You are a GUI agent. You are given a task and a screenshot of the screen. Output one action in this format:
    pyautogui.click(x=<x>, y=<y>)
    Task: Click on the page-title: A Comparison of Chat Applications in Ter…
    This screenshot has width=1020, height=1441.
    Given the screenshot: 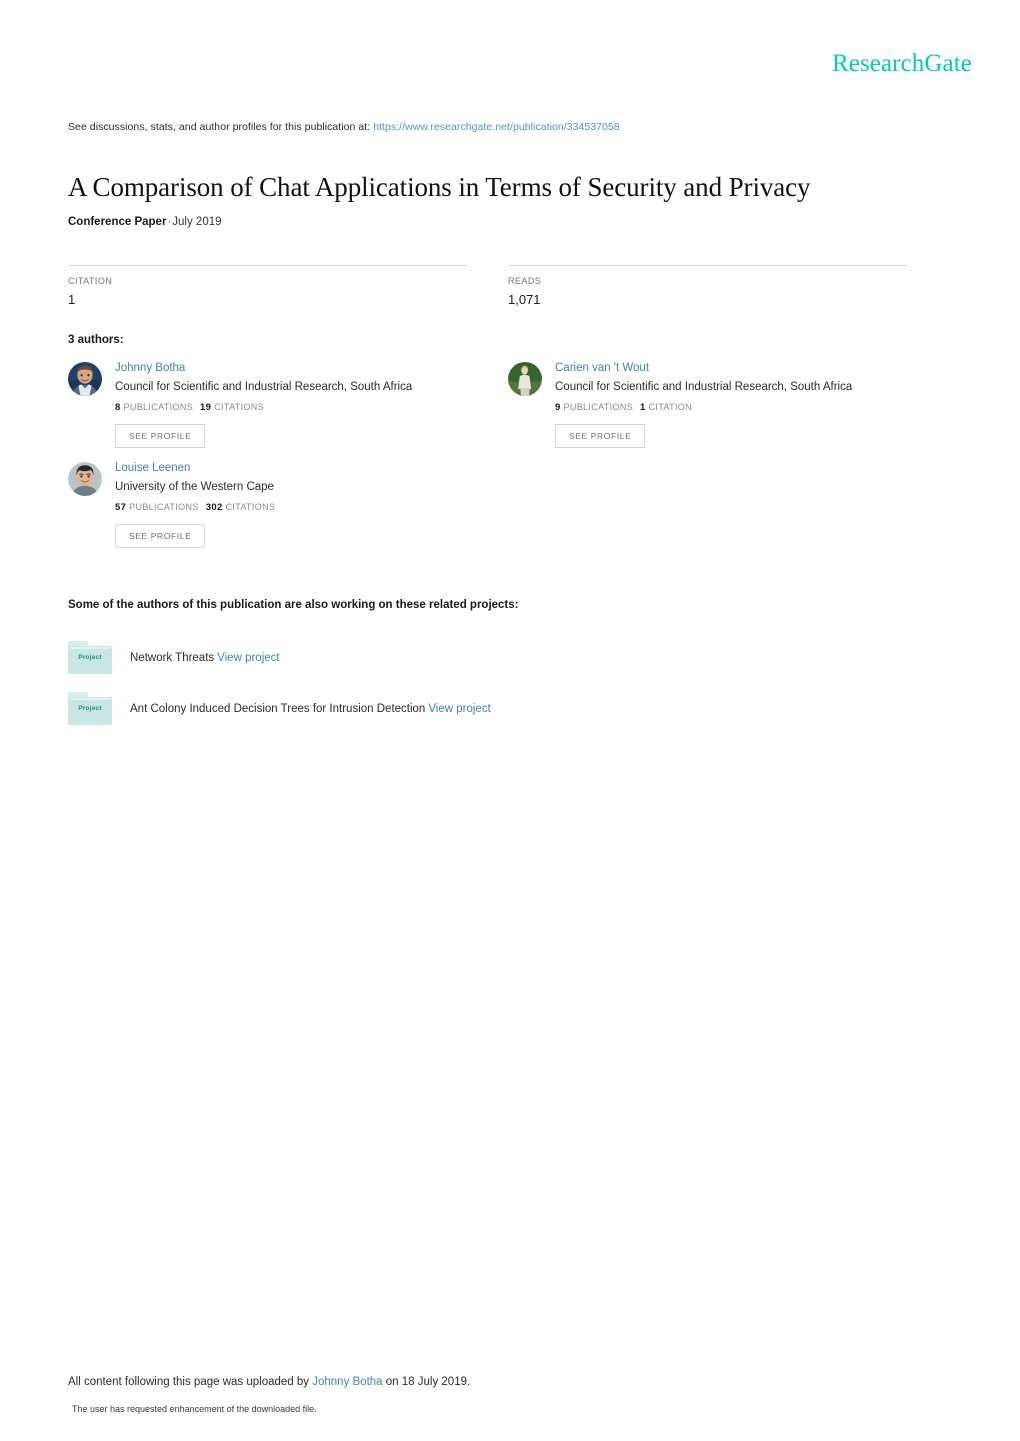 What is the action you would take?
    pyautogui.click(x=439, y=187)
    